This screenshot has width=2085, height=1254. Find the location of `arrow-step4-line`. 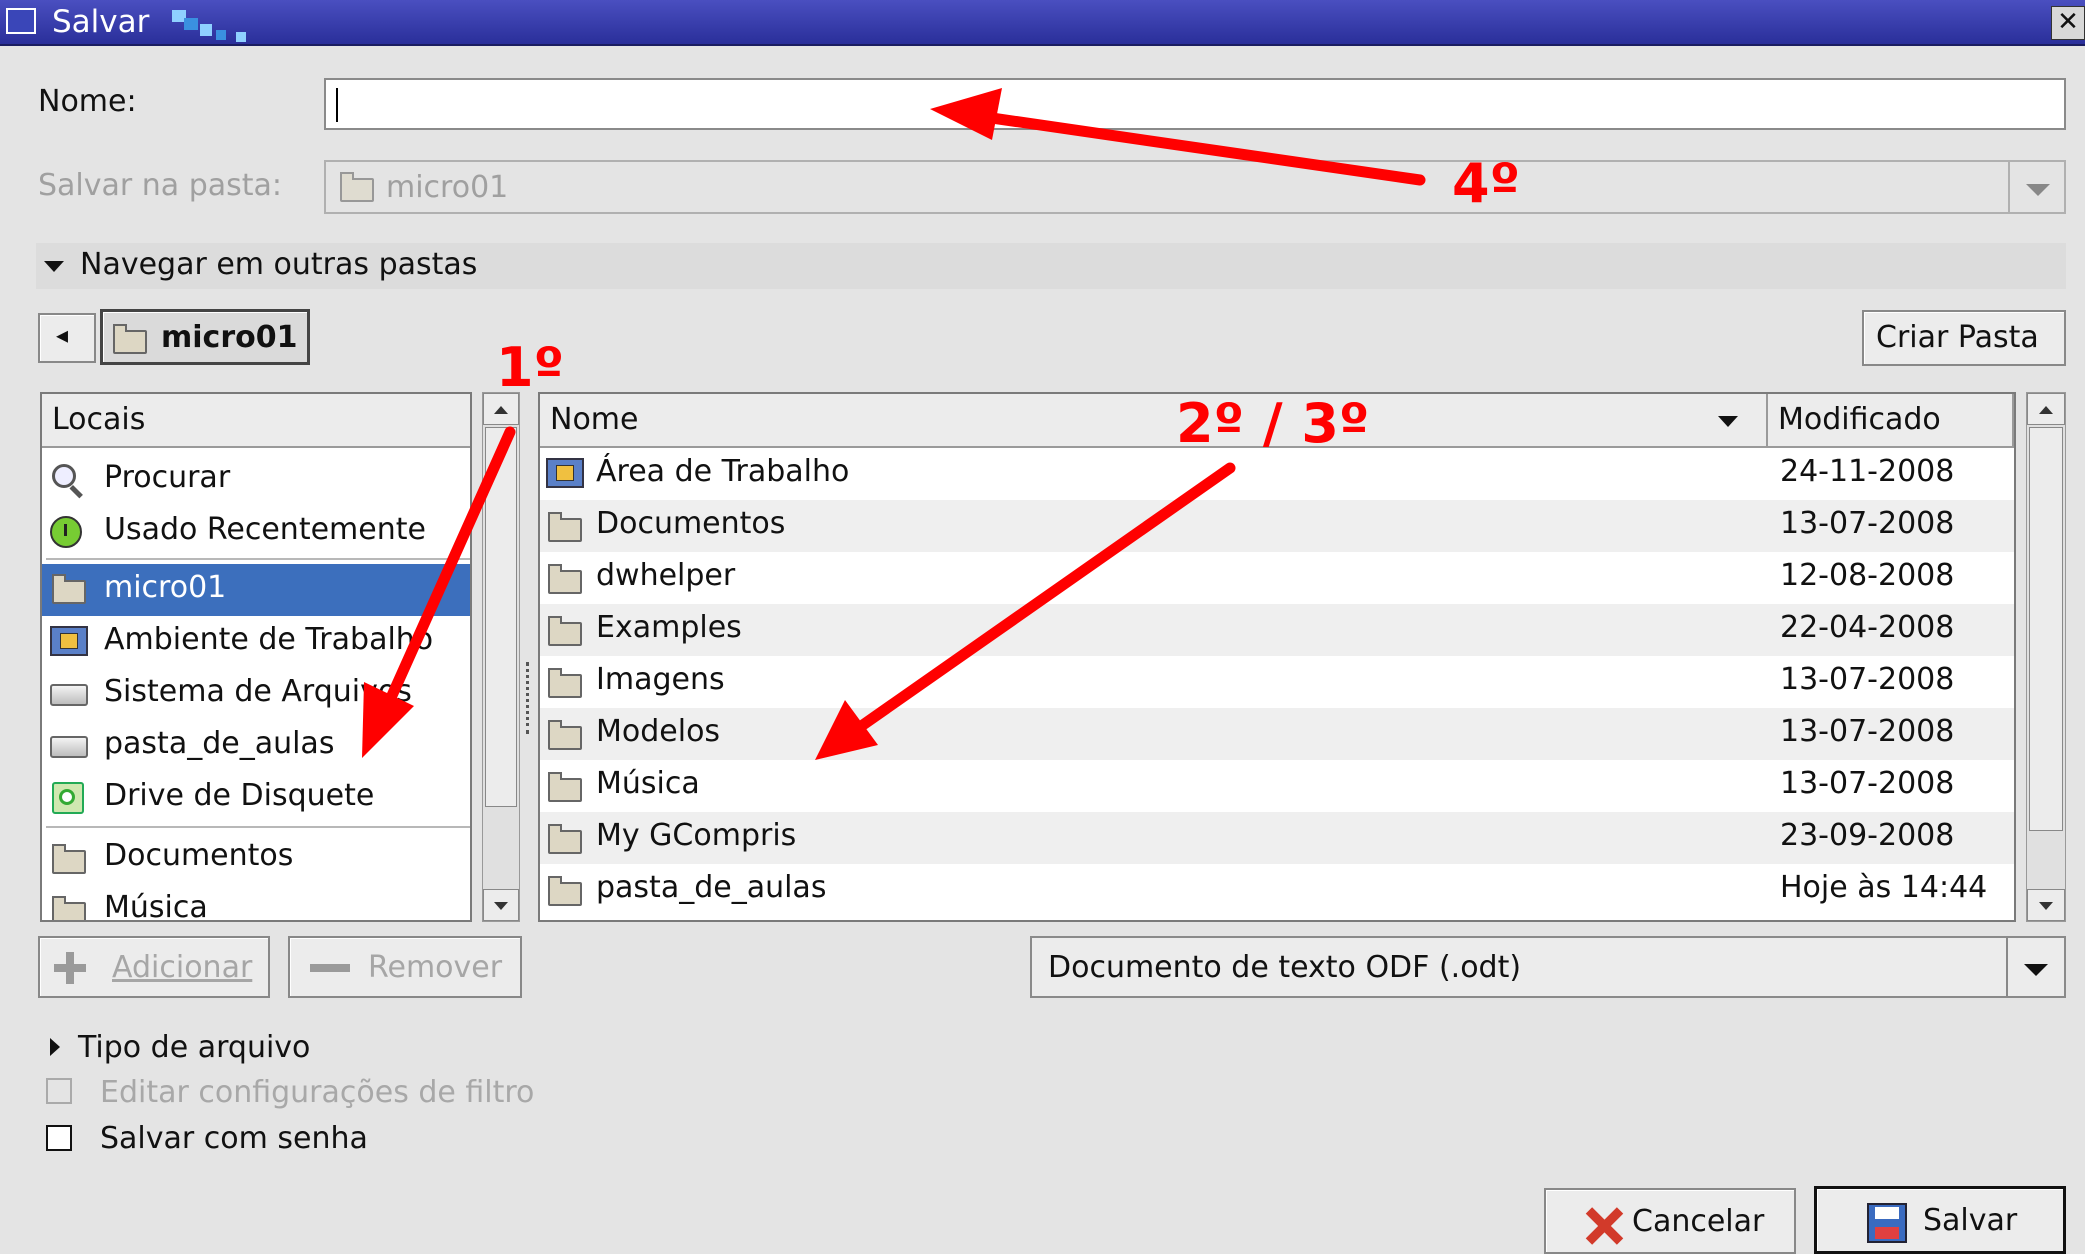

arrow-step4-line is located at coordinates (1202, 148).